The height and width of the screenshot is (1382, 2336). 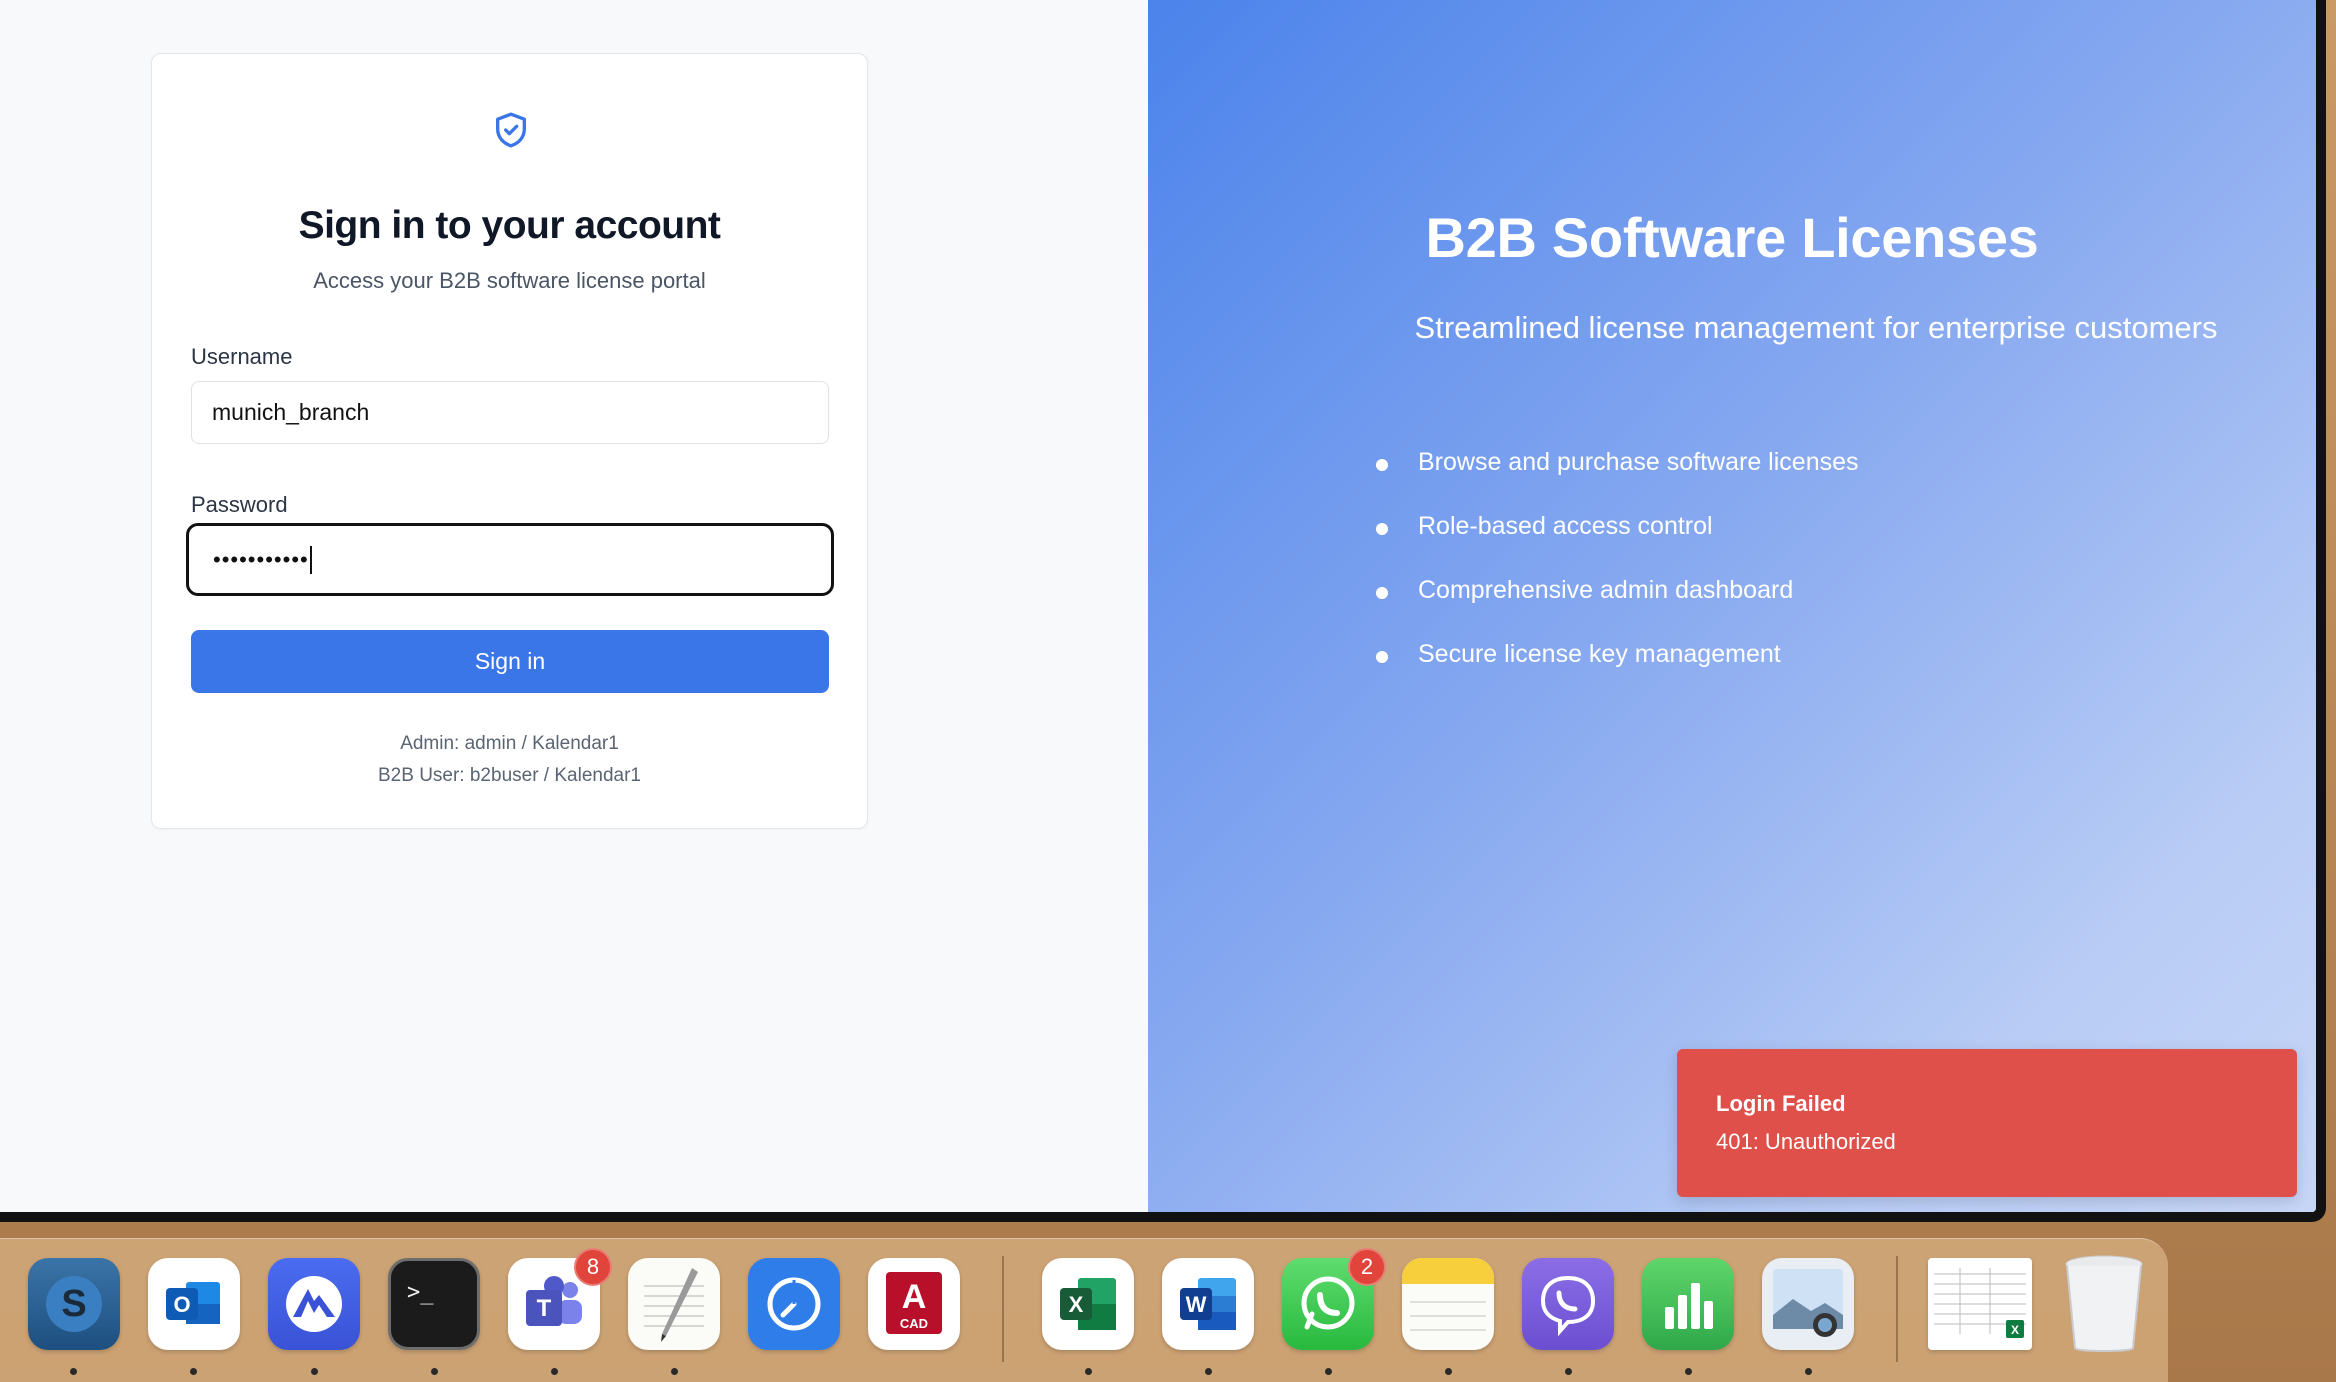 What do you see at coordinates (674, 1304) in the screenshot?
I see `textedit-icon` at bounding box center [674, 1304].